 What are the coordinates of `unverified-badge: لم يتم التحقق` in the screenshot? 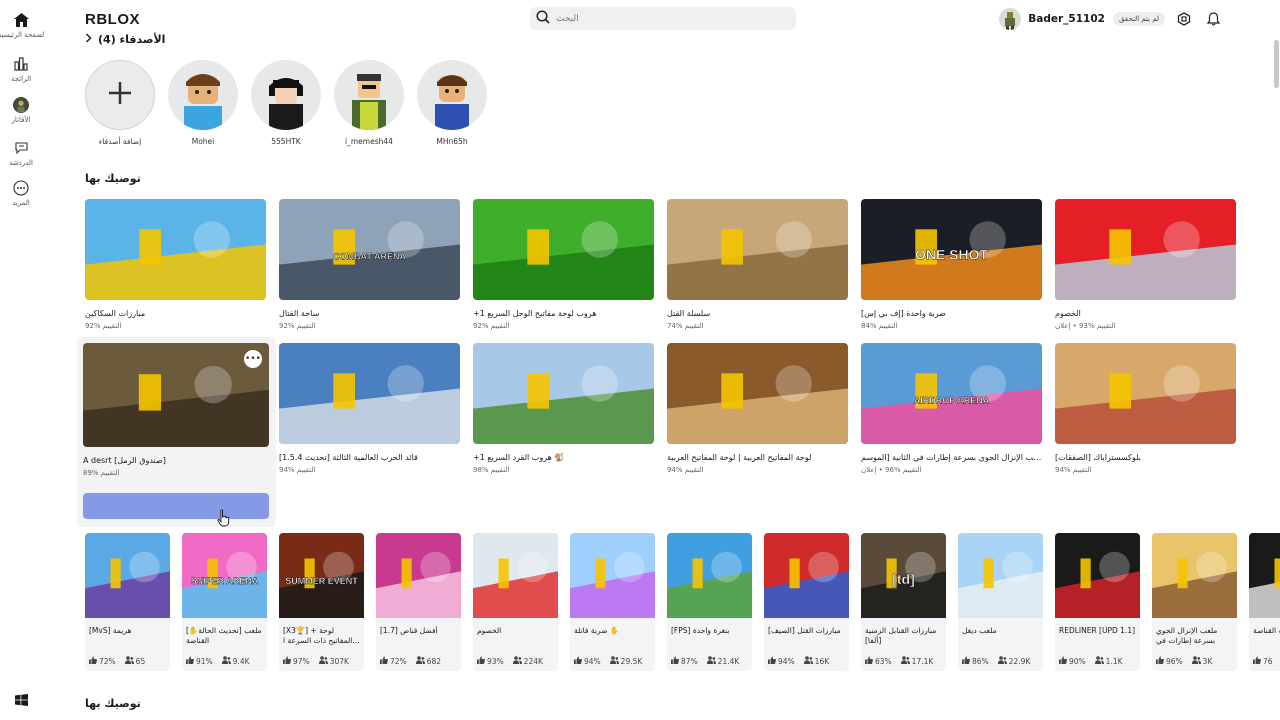 It's located at (1138, 19).